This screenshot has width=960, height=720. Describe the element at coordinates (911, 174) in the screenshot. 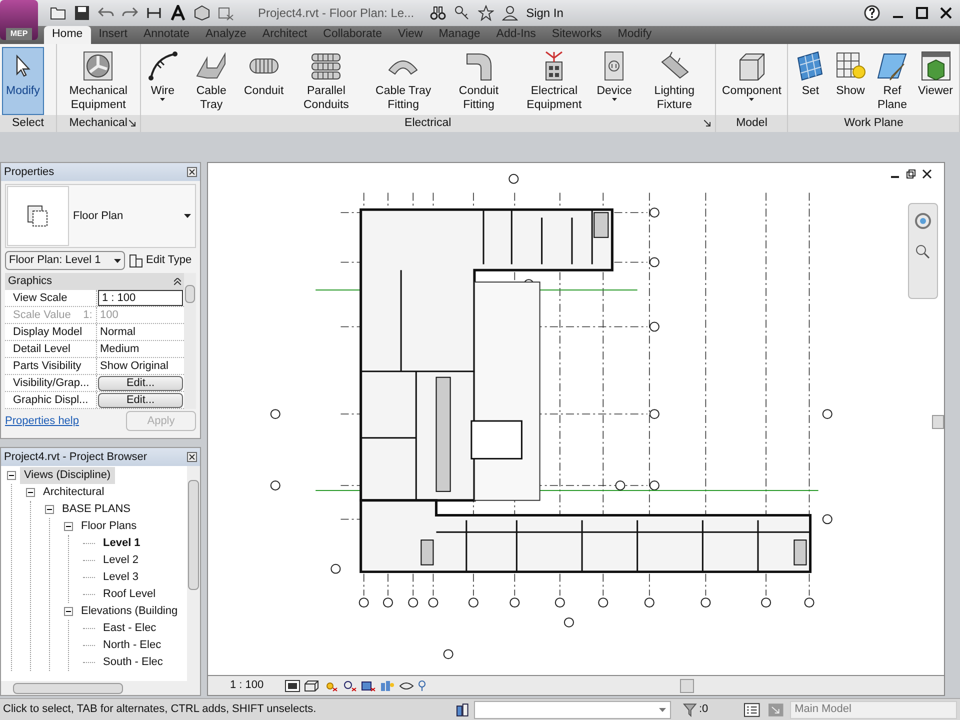

I see `restore-icon` at that location.